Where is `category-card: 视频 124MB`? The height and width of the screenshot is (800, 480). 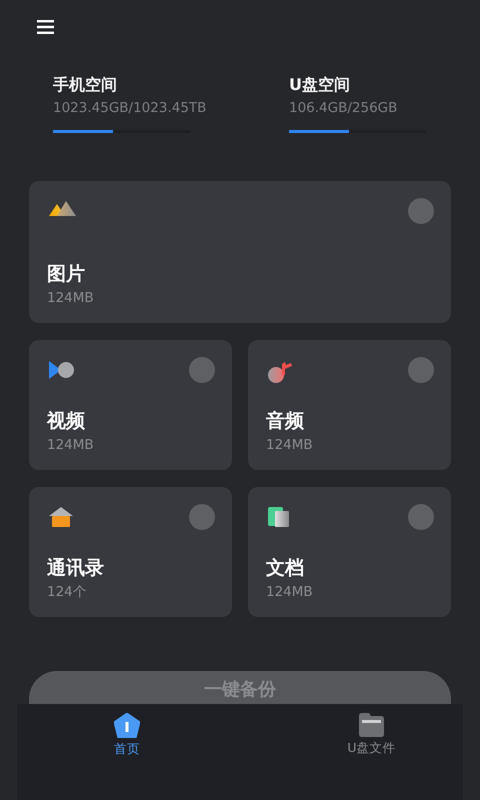
category-card: 视频 124MB is located at coordinates (130, 405).